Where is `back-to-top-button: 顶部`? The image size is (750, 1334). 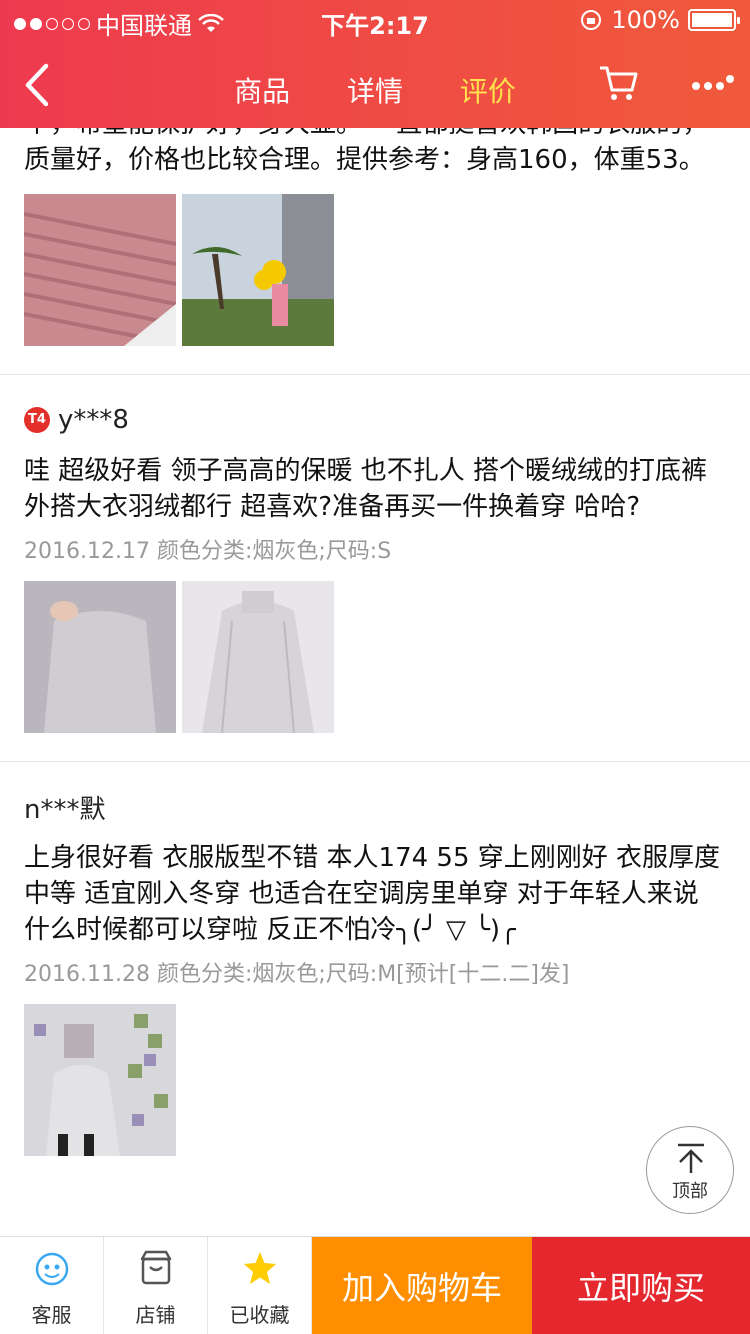 back-to-top-button: 顶部 is located at coordinates (690, 1170).